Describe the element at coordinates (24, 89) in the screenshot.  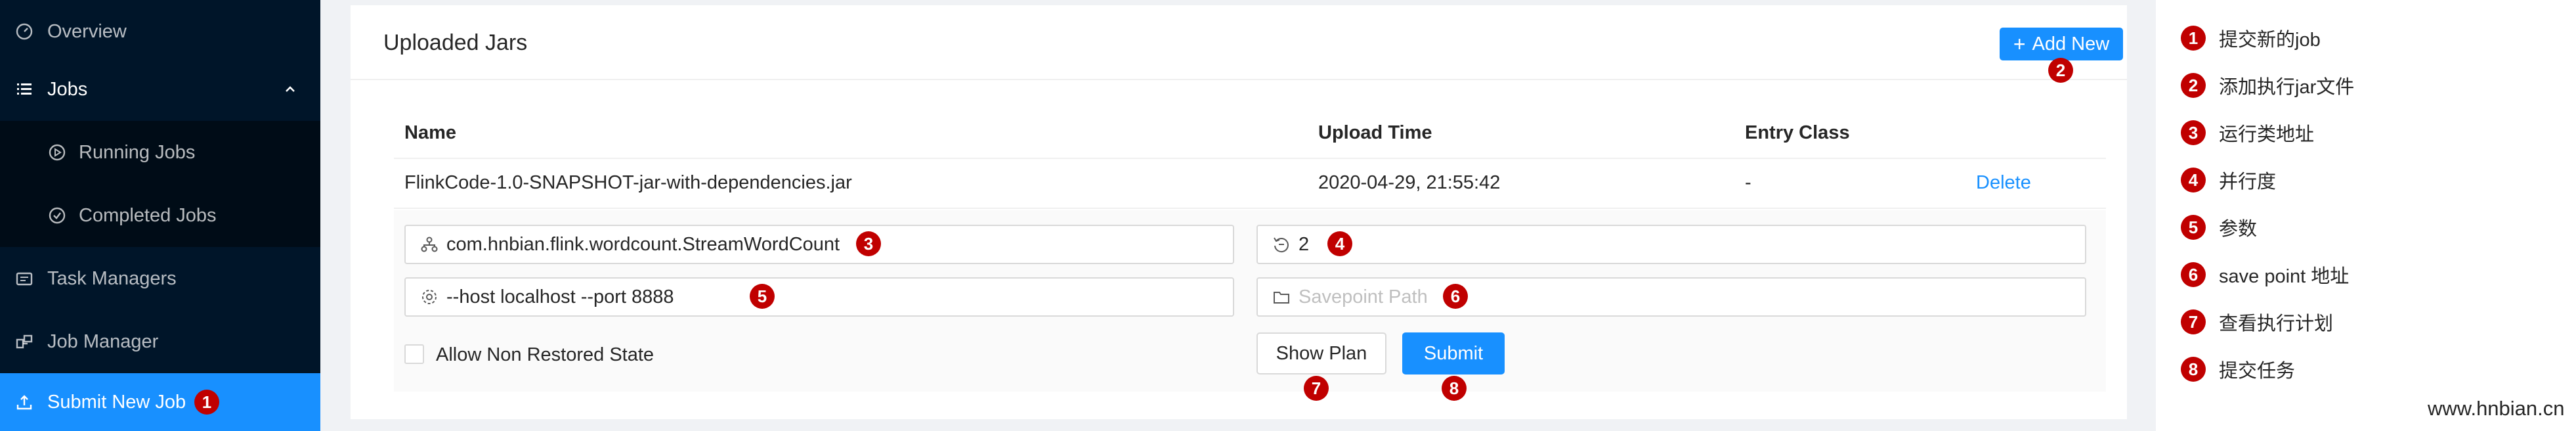
I see `list-icon` at that location.